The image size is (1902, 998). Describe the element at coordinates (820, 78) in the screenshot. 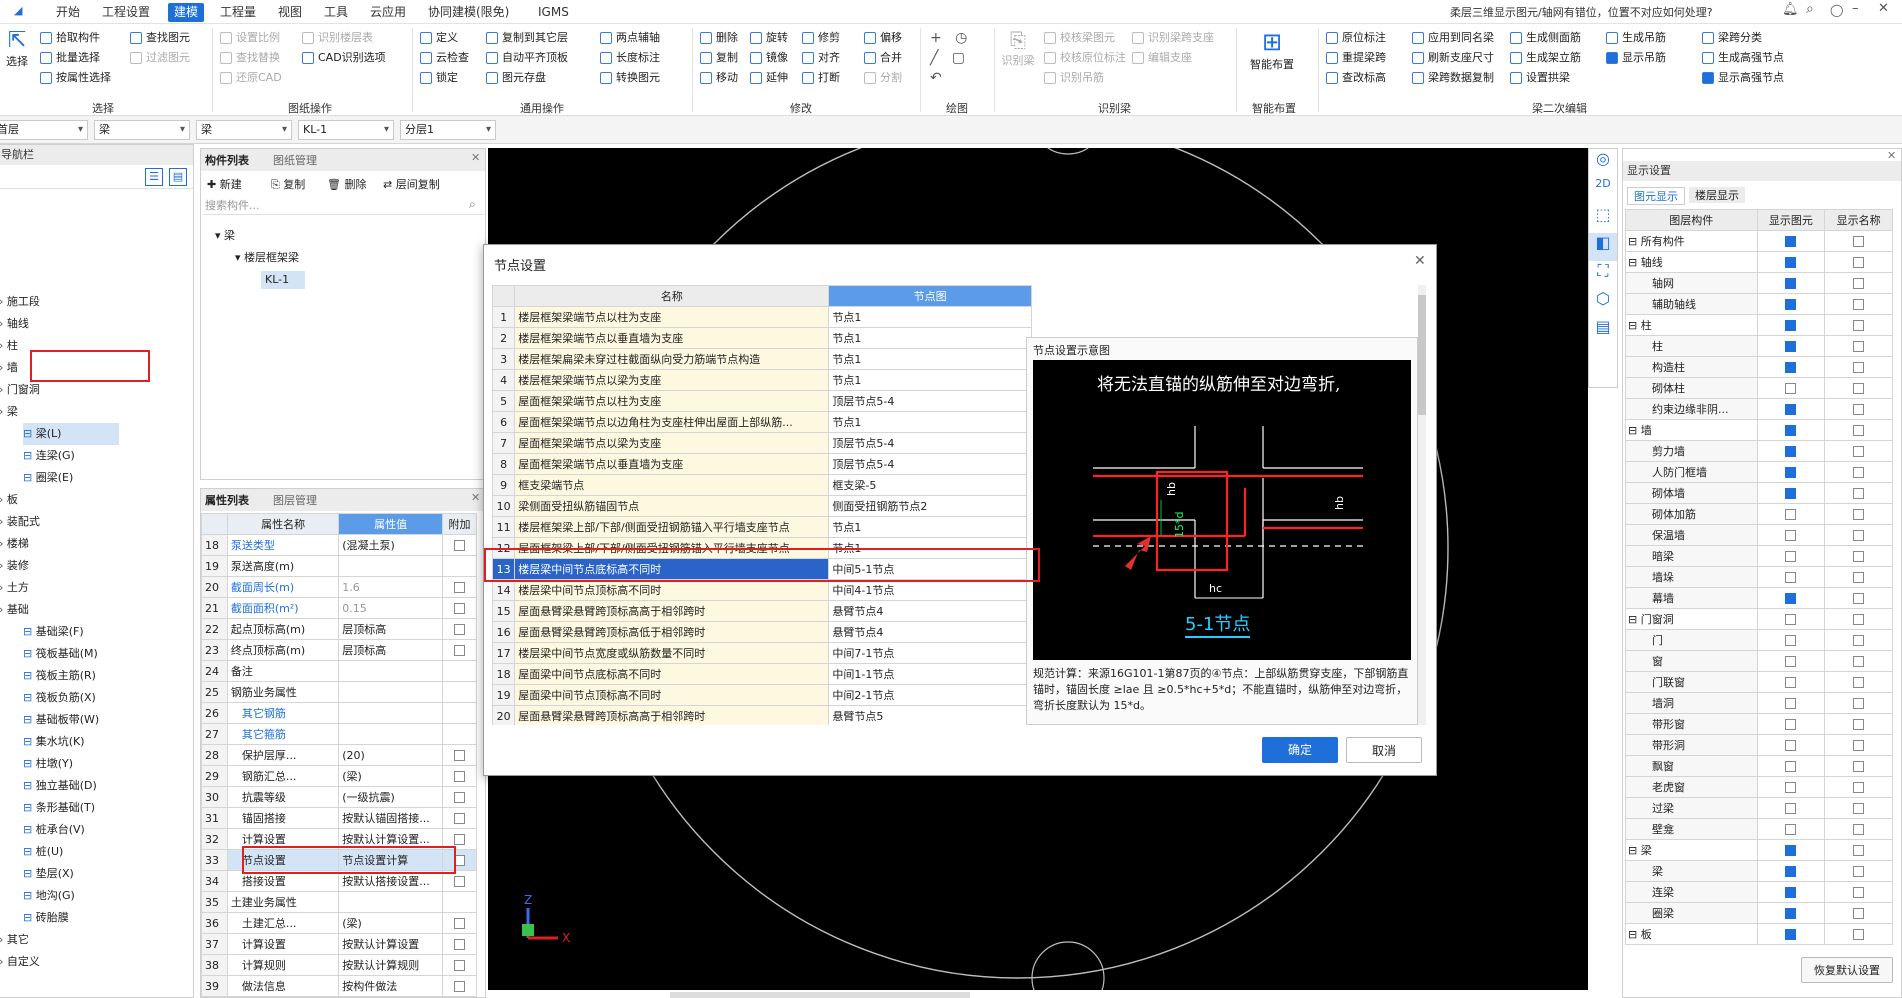

I see `break-button: 打断` at that location.